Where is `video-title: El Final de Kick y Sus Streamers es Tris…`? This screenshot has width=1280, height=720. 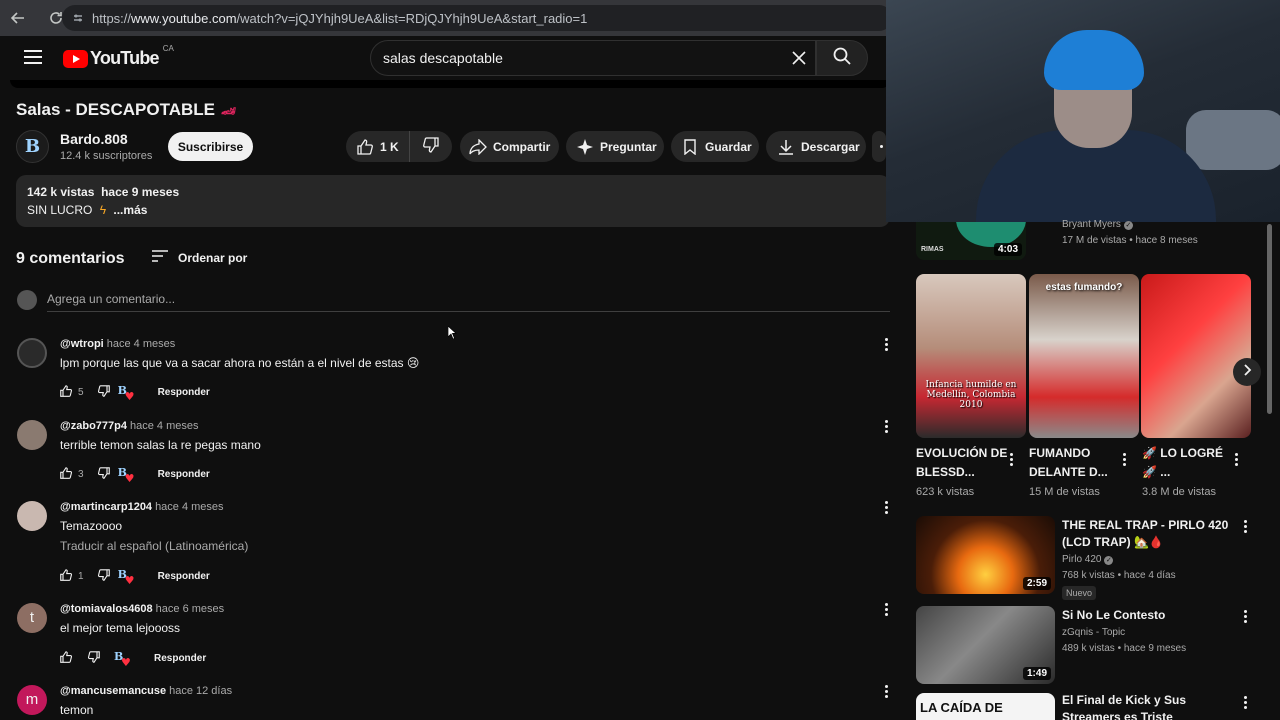 video-title: El Final de Kick y Sus Streamers es Tris… is located at coordinates (1147, 706).